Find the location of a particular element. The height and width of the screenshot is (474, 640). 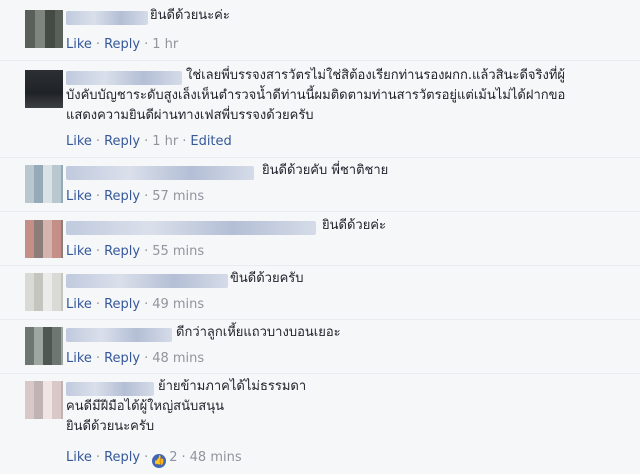

comment-text: ยินดีด้วยค่ะ is located at coordinates (354, 225).